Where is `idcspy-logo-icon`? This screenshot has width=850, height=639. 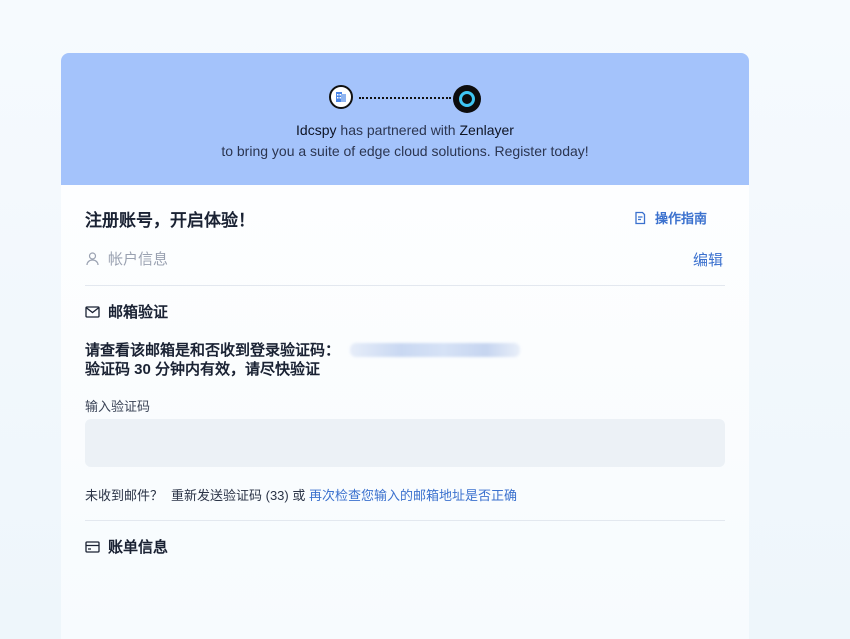
idcspy-logo-icon is located at coordinates (341, 97).